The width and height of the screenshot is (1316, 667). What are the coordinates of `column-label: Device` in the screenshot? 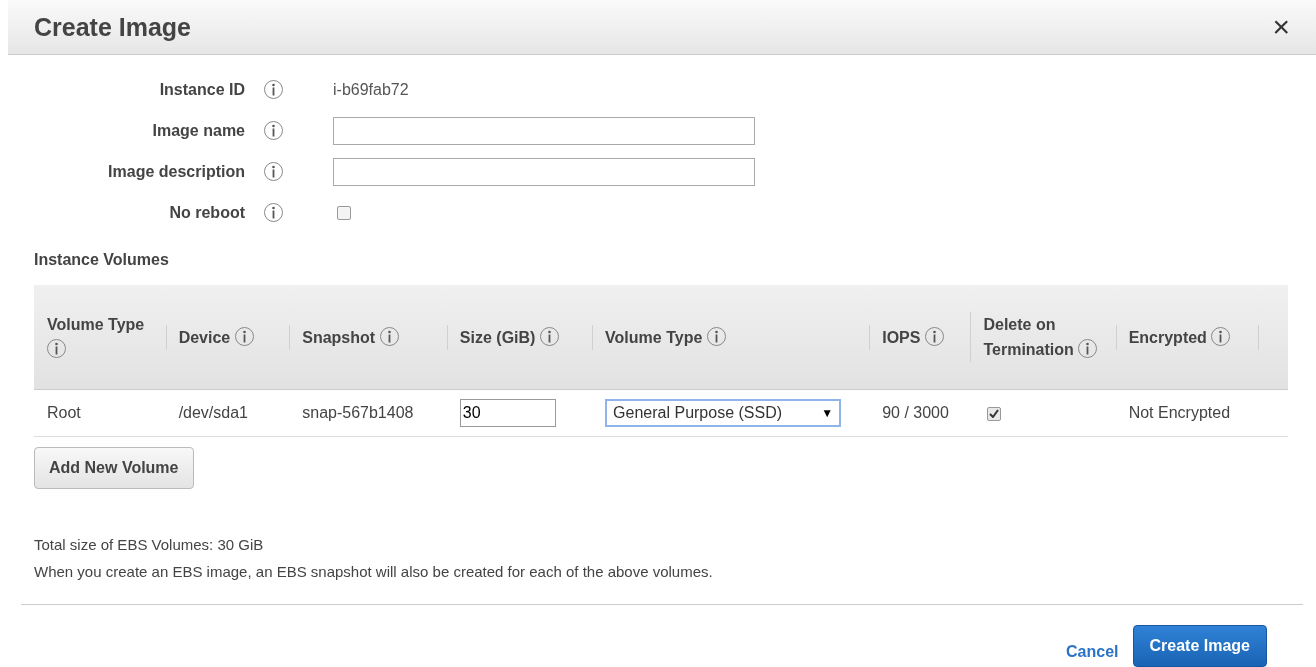 It's located at (204, 337).